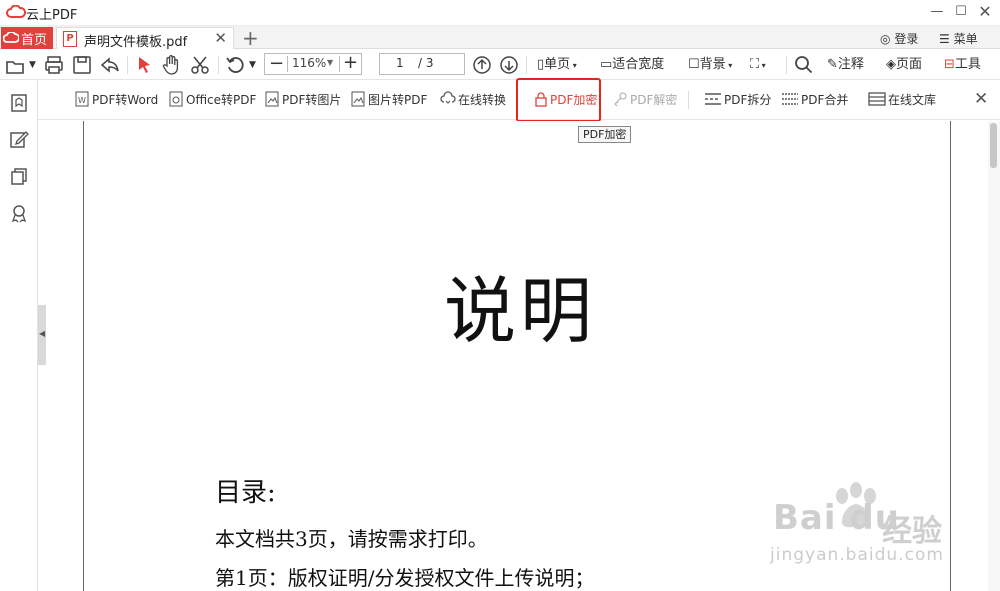 The width and height of the screenshot is (1000, 591). What do you see at coordinates (713, 99) in the screenshot?
I see `split-icon` at bounding box center [713, 99].